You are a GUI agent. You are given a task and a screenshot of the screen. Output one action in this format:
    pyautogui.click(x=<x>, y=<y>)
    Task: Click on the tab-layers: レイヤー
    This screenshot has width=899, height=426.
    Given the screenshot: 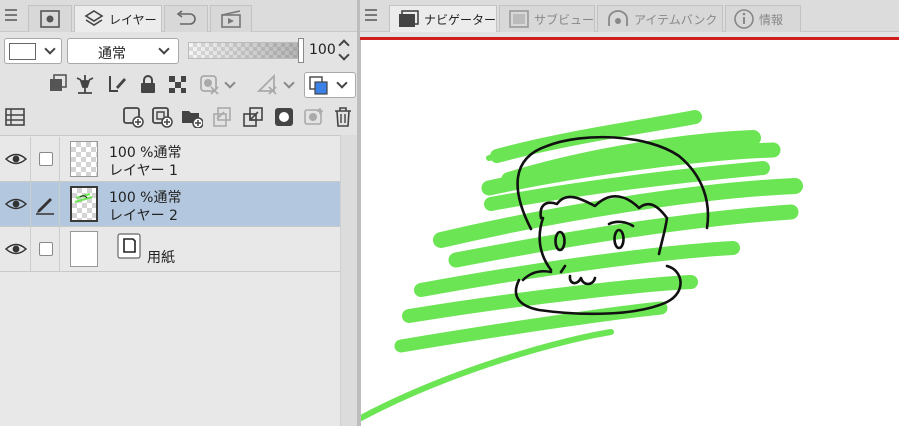 What is the action you would take?
    pyautogui.click(x=118, y=18)
    